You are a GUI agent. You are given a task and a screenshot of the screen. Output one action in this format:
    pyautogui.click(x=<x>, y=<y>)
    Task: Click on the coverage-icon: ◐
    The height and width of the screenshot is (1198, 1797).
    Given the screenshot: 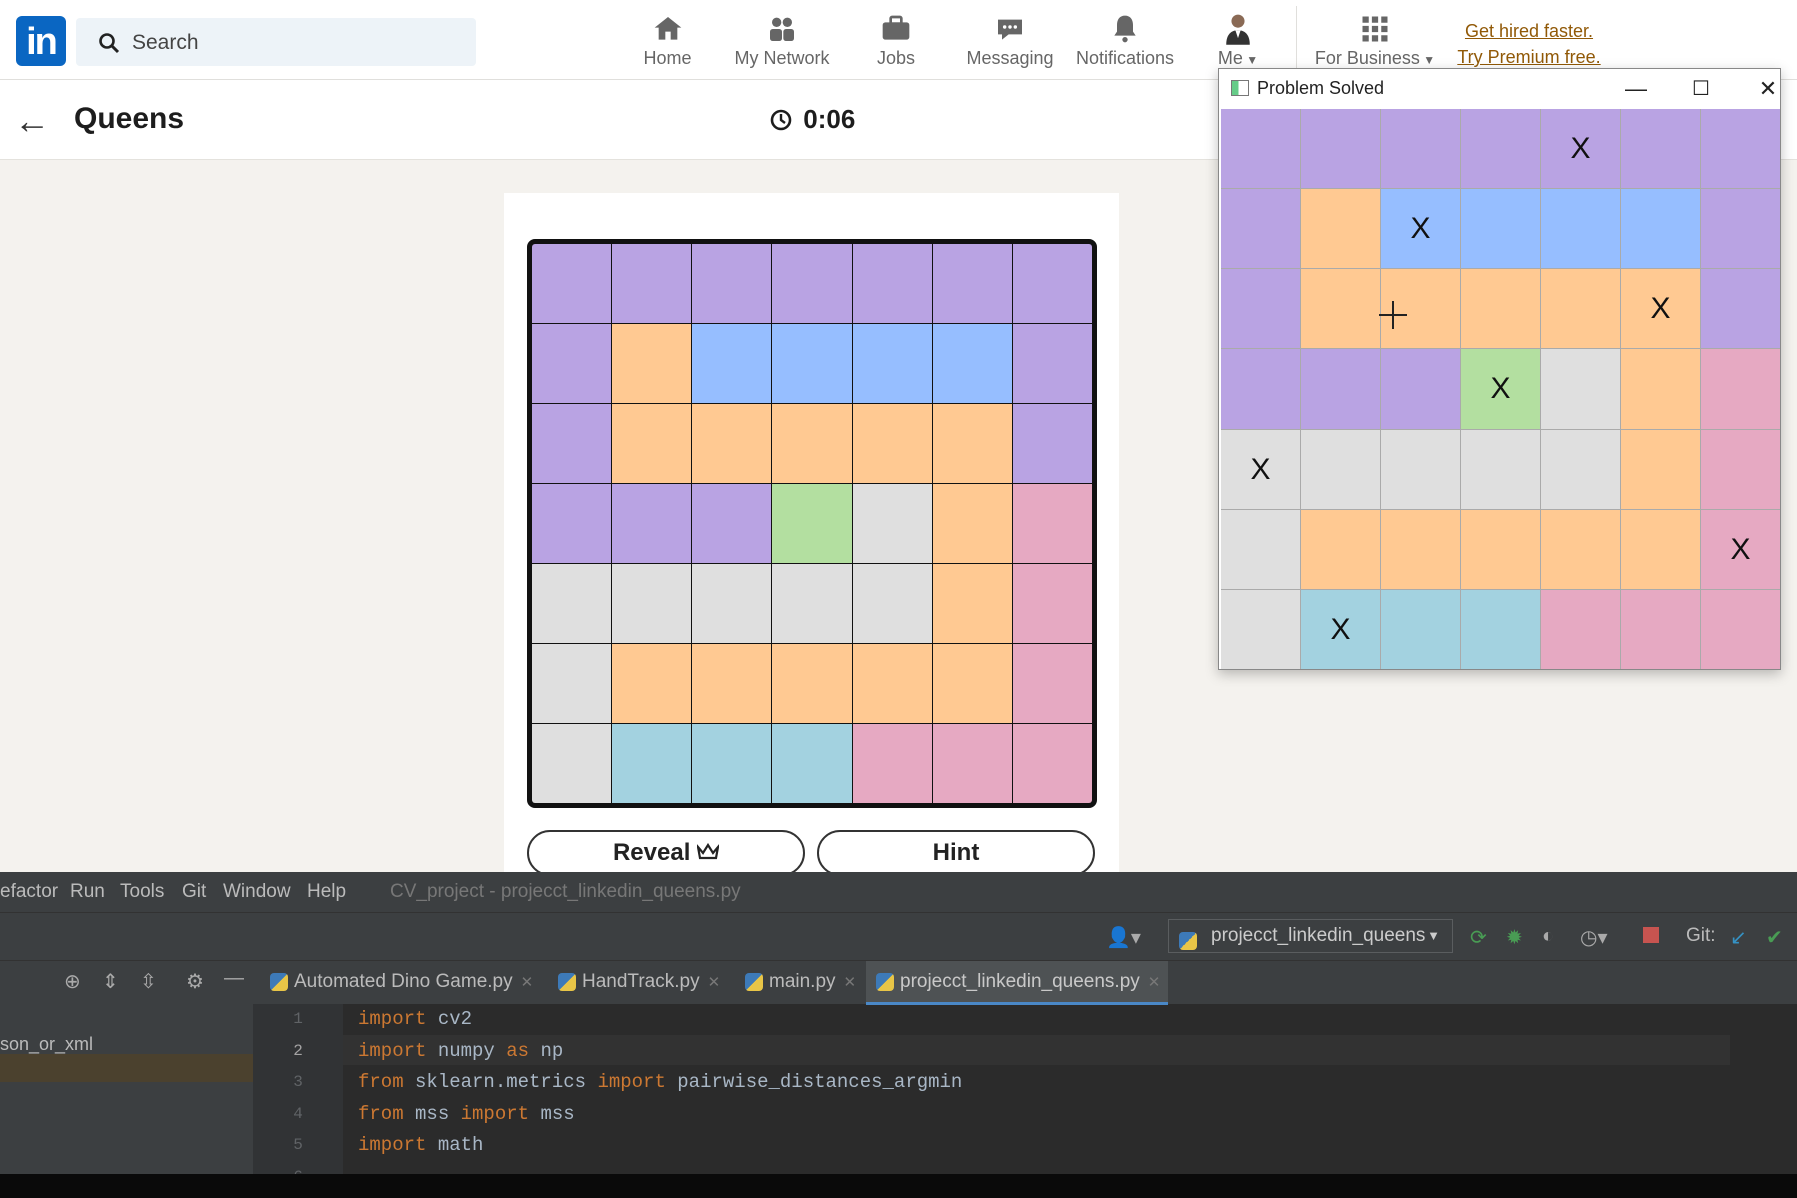 What is the action you would take?
    pyautogui.click(x=1548, y=936)
    